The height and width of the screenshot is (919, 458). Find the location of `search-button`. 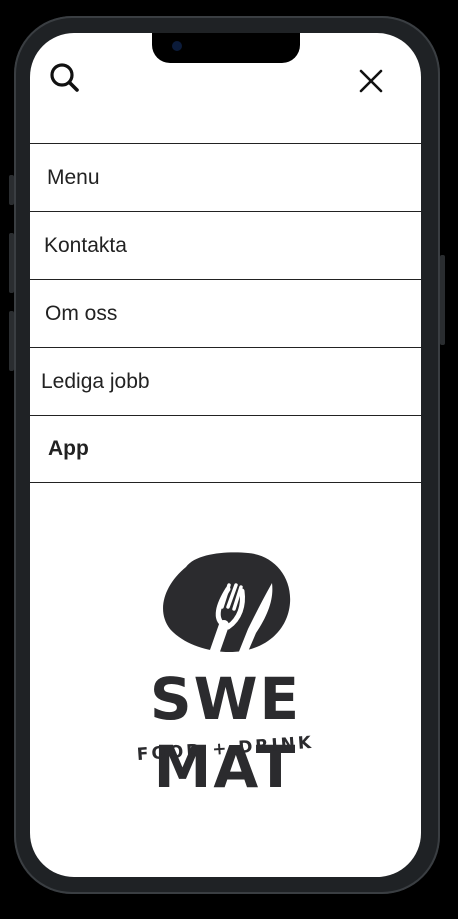

search-button is located at coordinates (65, 78).